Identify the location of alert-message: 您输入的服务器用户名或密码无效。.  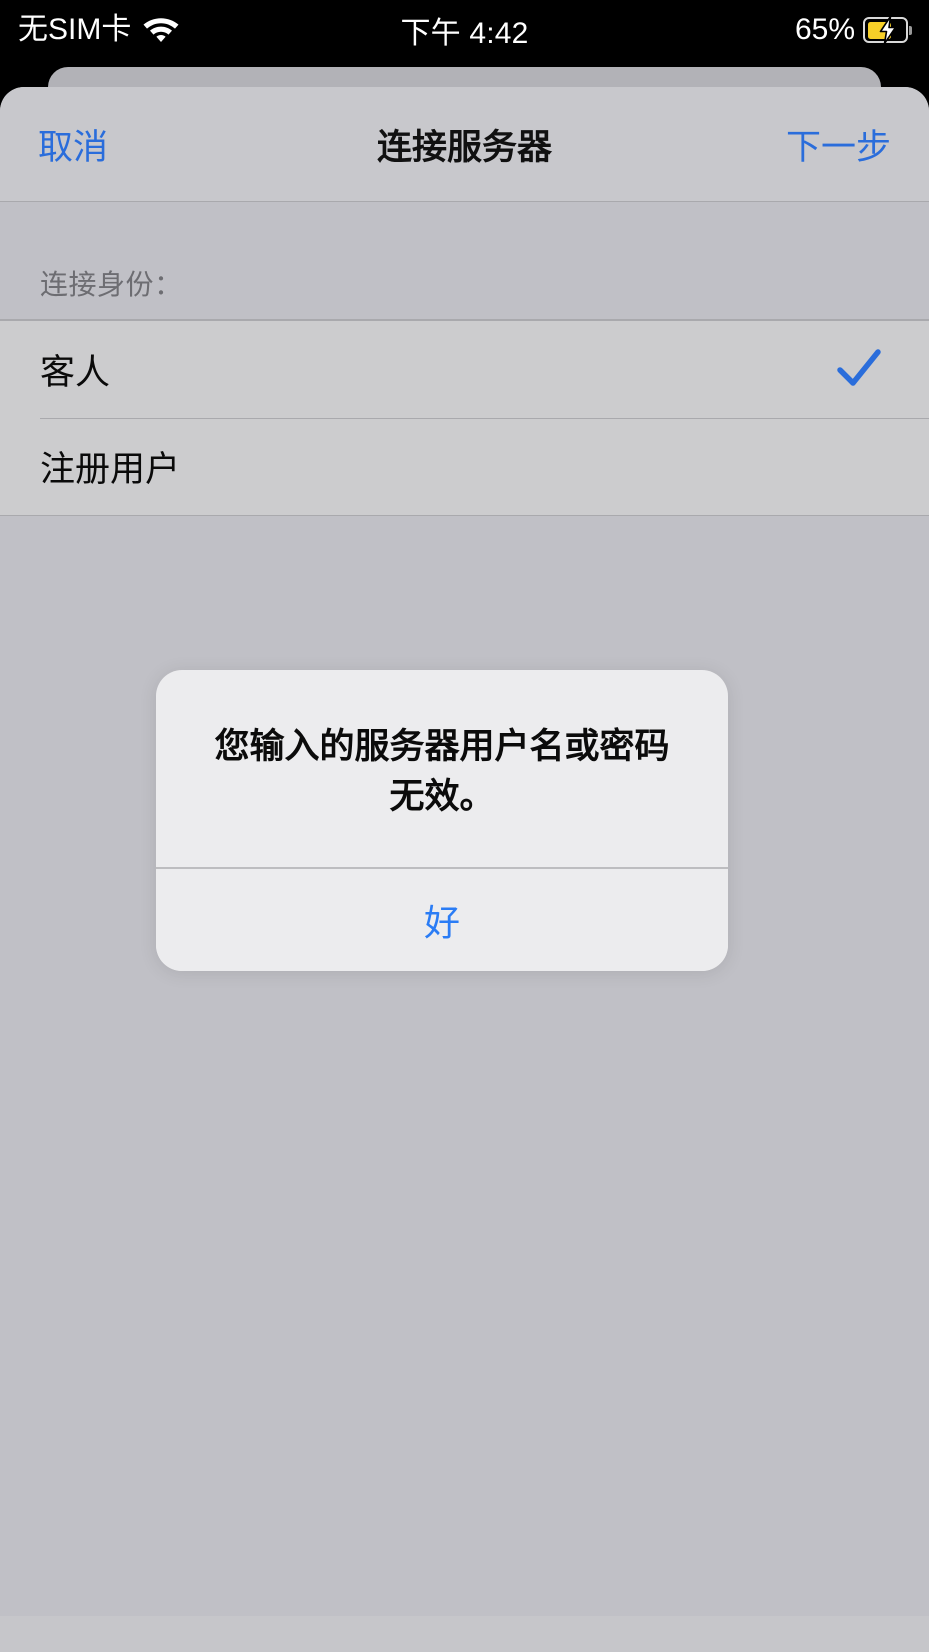
(442, 771).